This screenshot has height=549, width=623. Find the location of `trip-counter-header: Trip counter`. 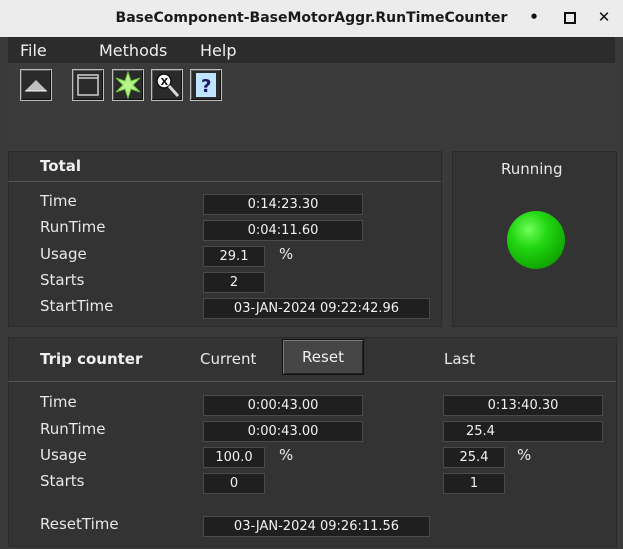

trip-counter-header: Trip counter is located at coordinates (91, 359).